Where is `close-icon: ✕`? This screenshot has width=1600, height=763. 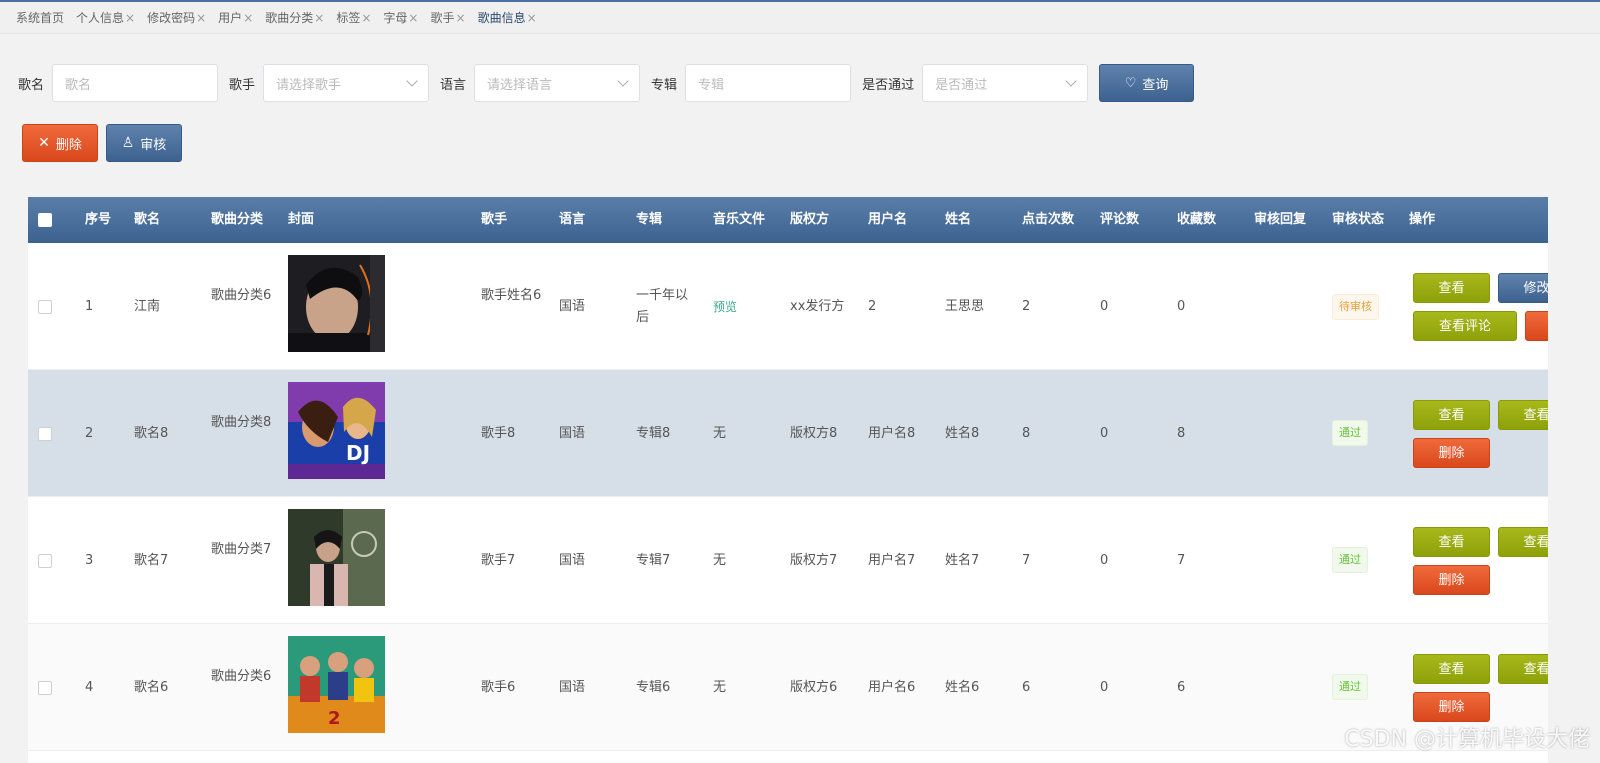 close-icon: ✕ is located at coordinates (44, 143).